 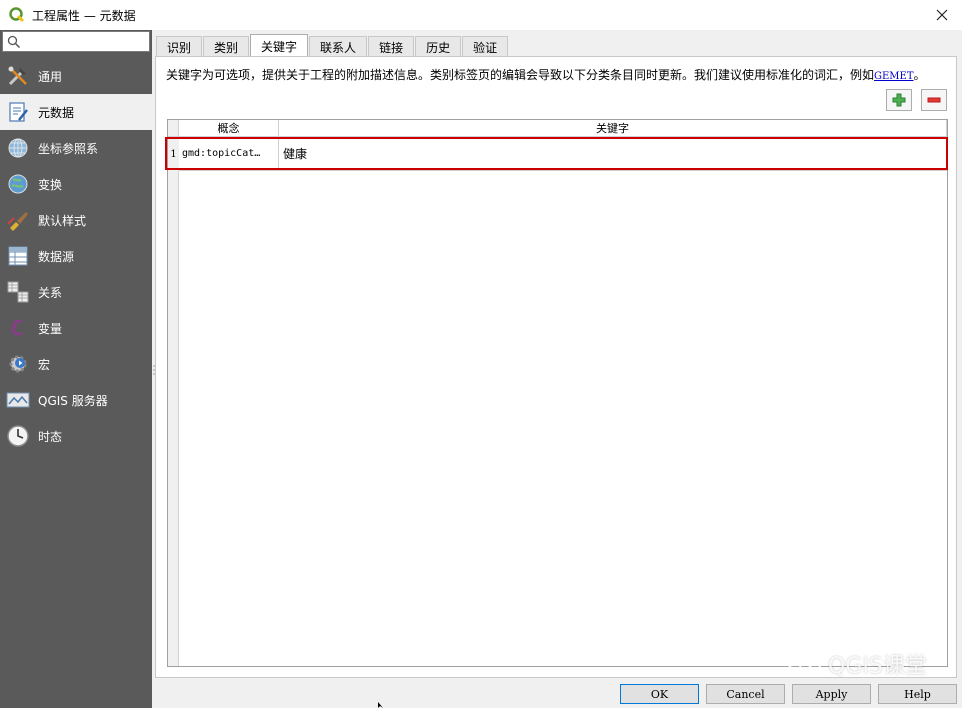 I want to click on remove-keyword-button, so click(x=934, y=100).